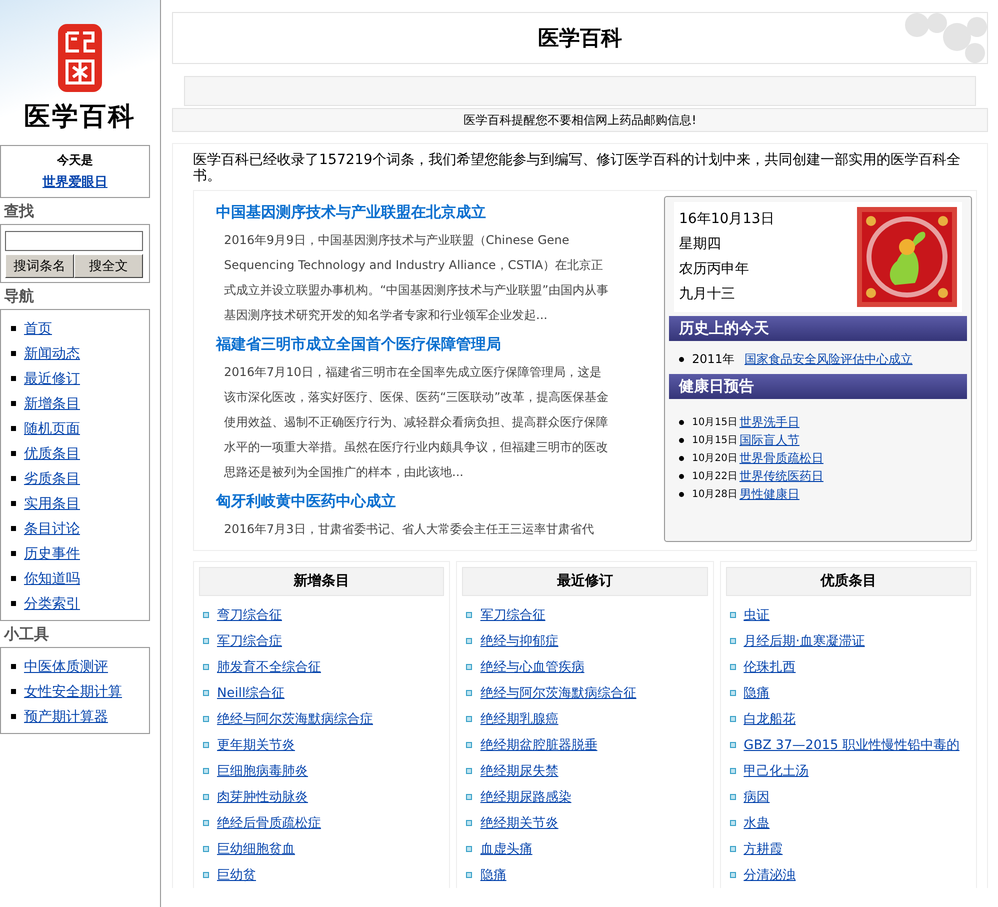 This screenshot has height=907, width=998. What do you see at coordinates (770, 875) in the screenshot?
I see `article-link: 分清泌浊` at bounding box center [770, 875].